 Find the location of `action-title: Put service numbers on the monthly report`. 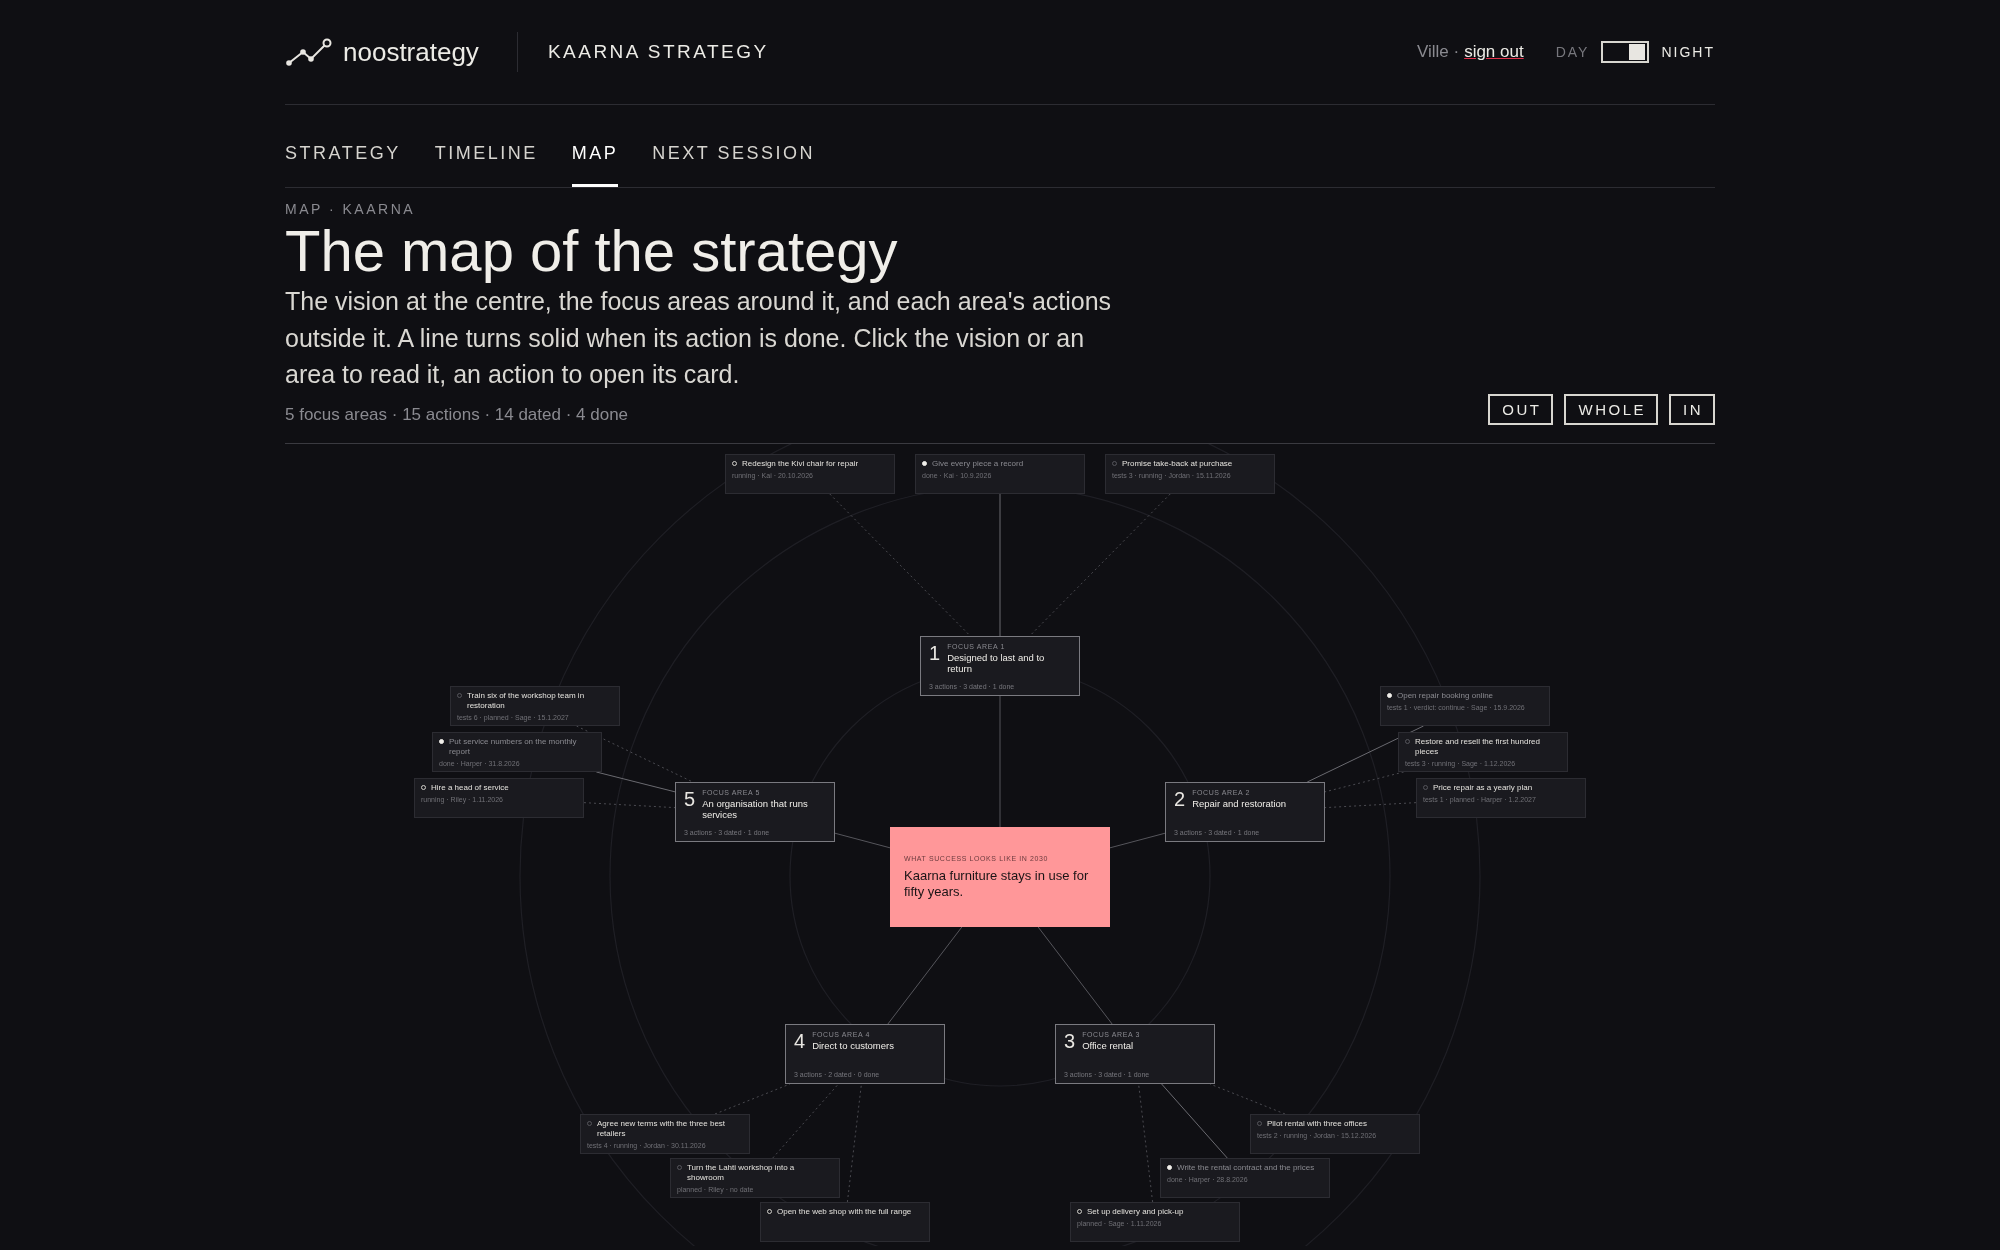

action-title: Put service numbers on the monthly report is located at coordinates (513, 746).